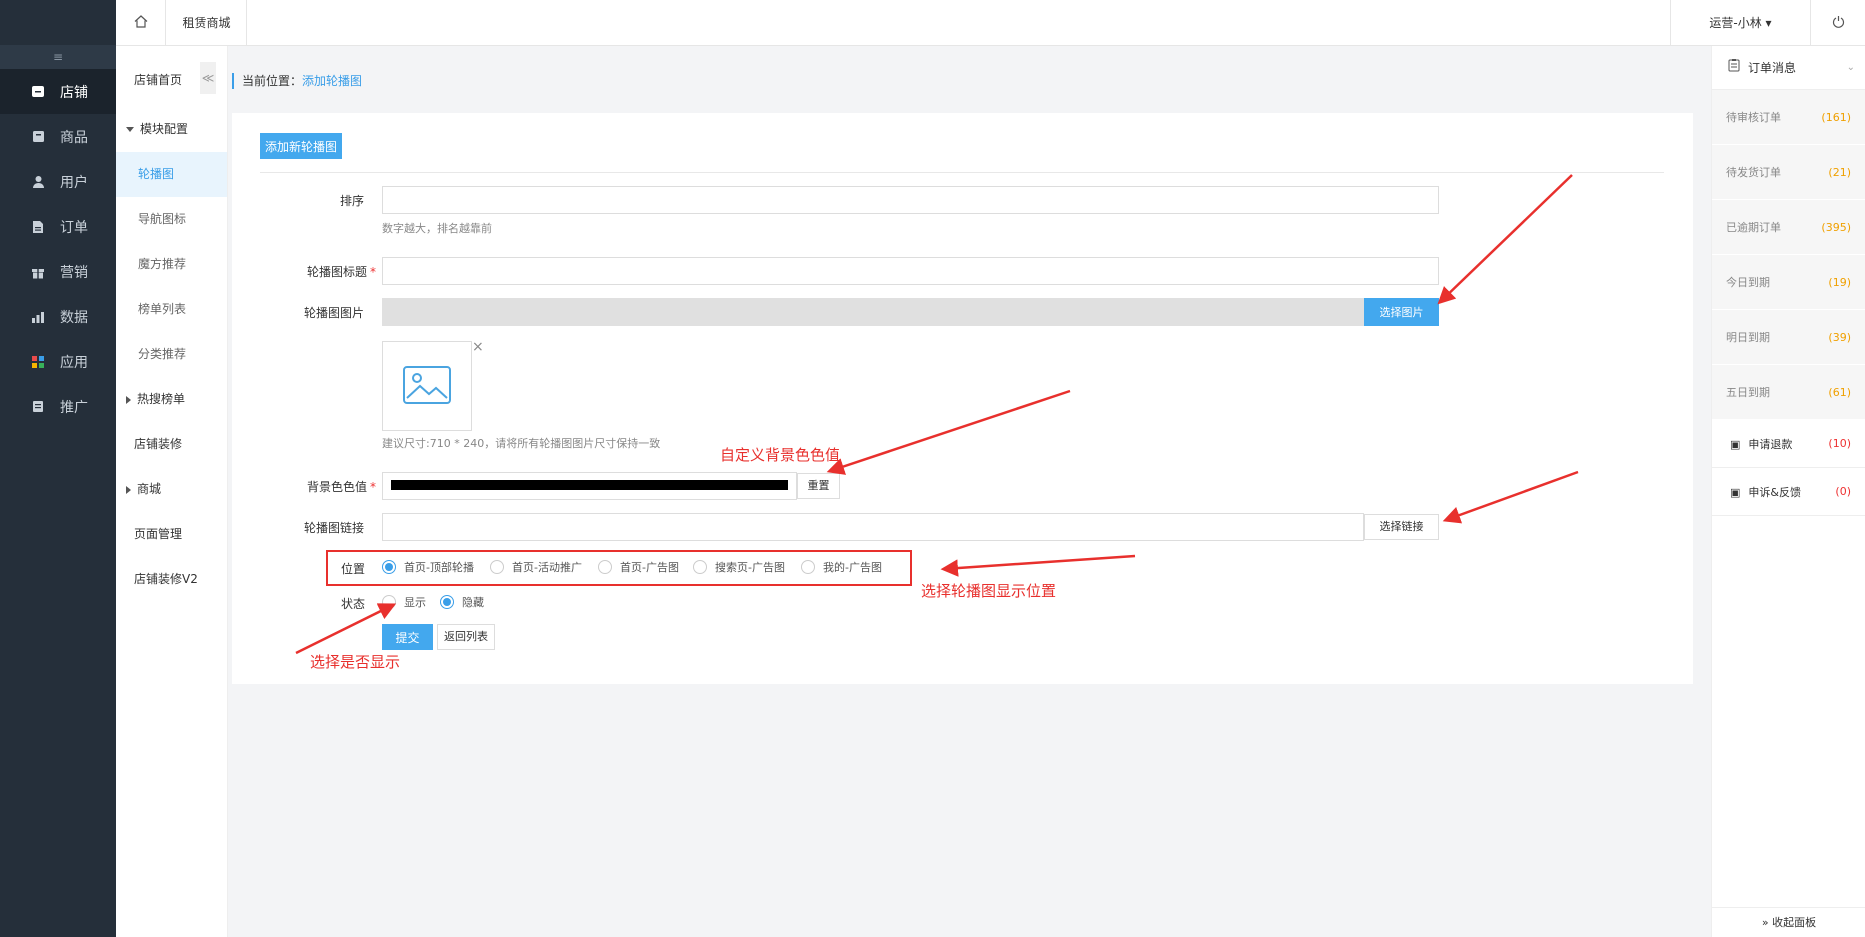 The width and height of the screenshot is (1865, 937). I want to click on row-count: (21), so click(1839, 172).